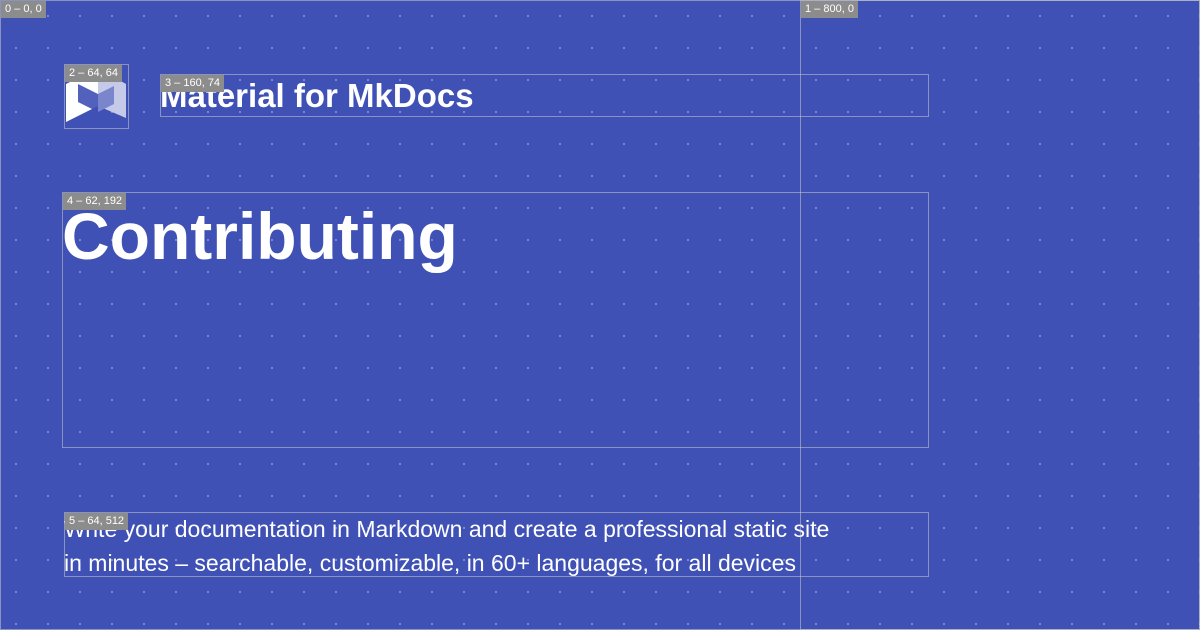  I want to click on debug-region: 5 – 64, 512, so click(496, 544).